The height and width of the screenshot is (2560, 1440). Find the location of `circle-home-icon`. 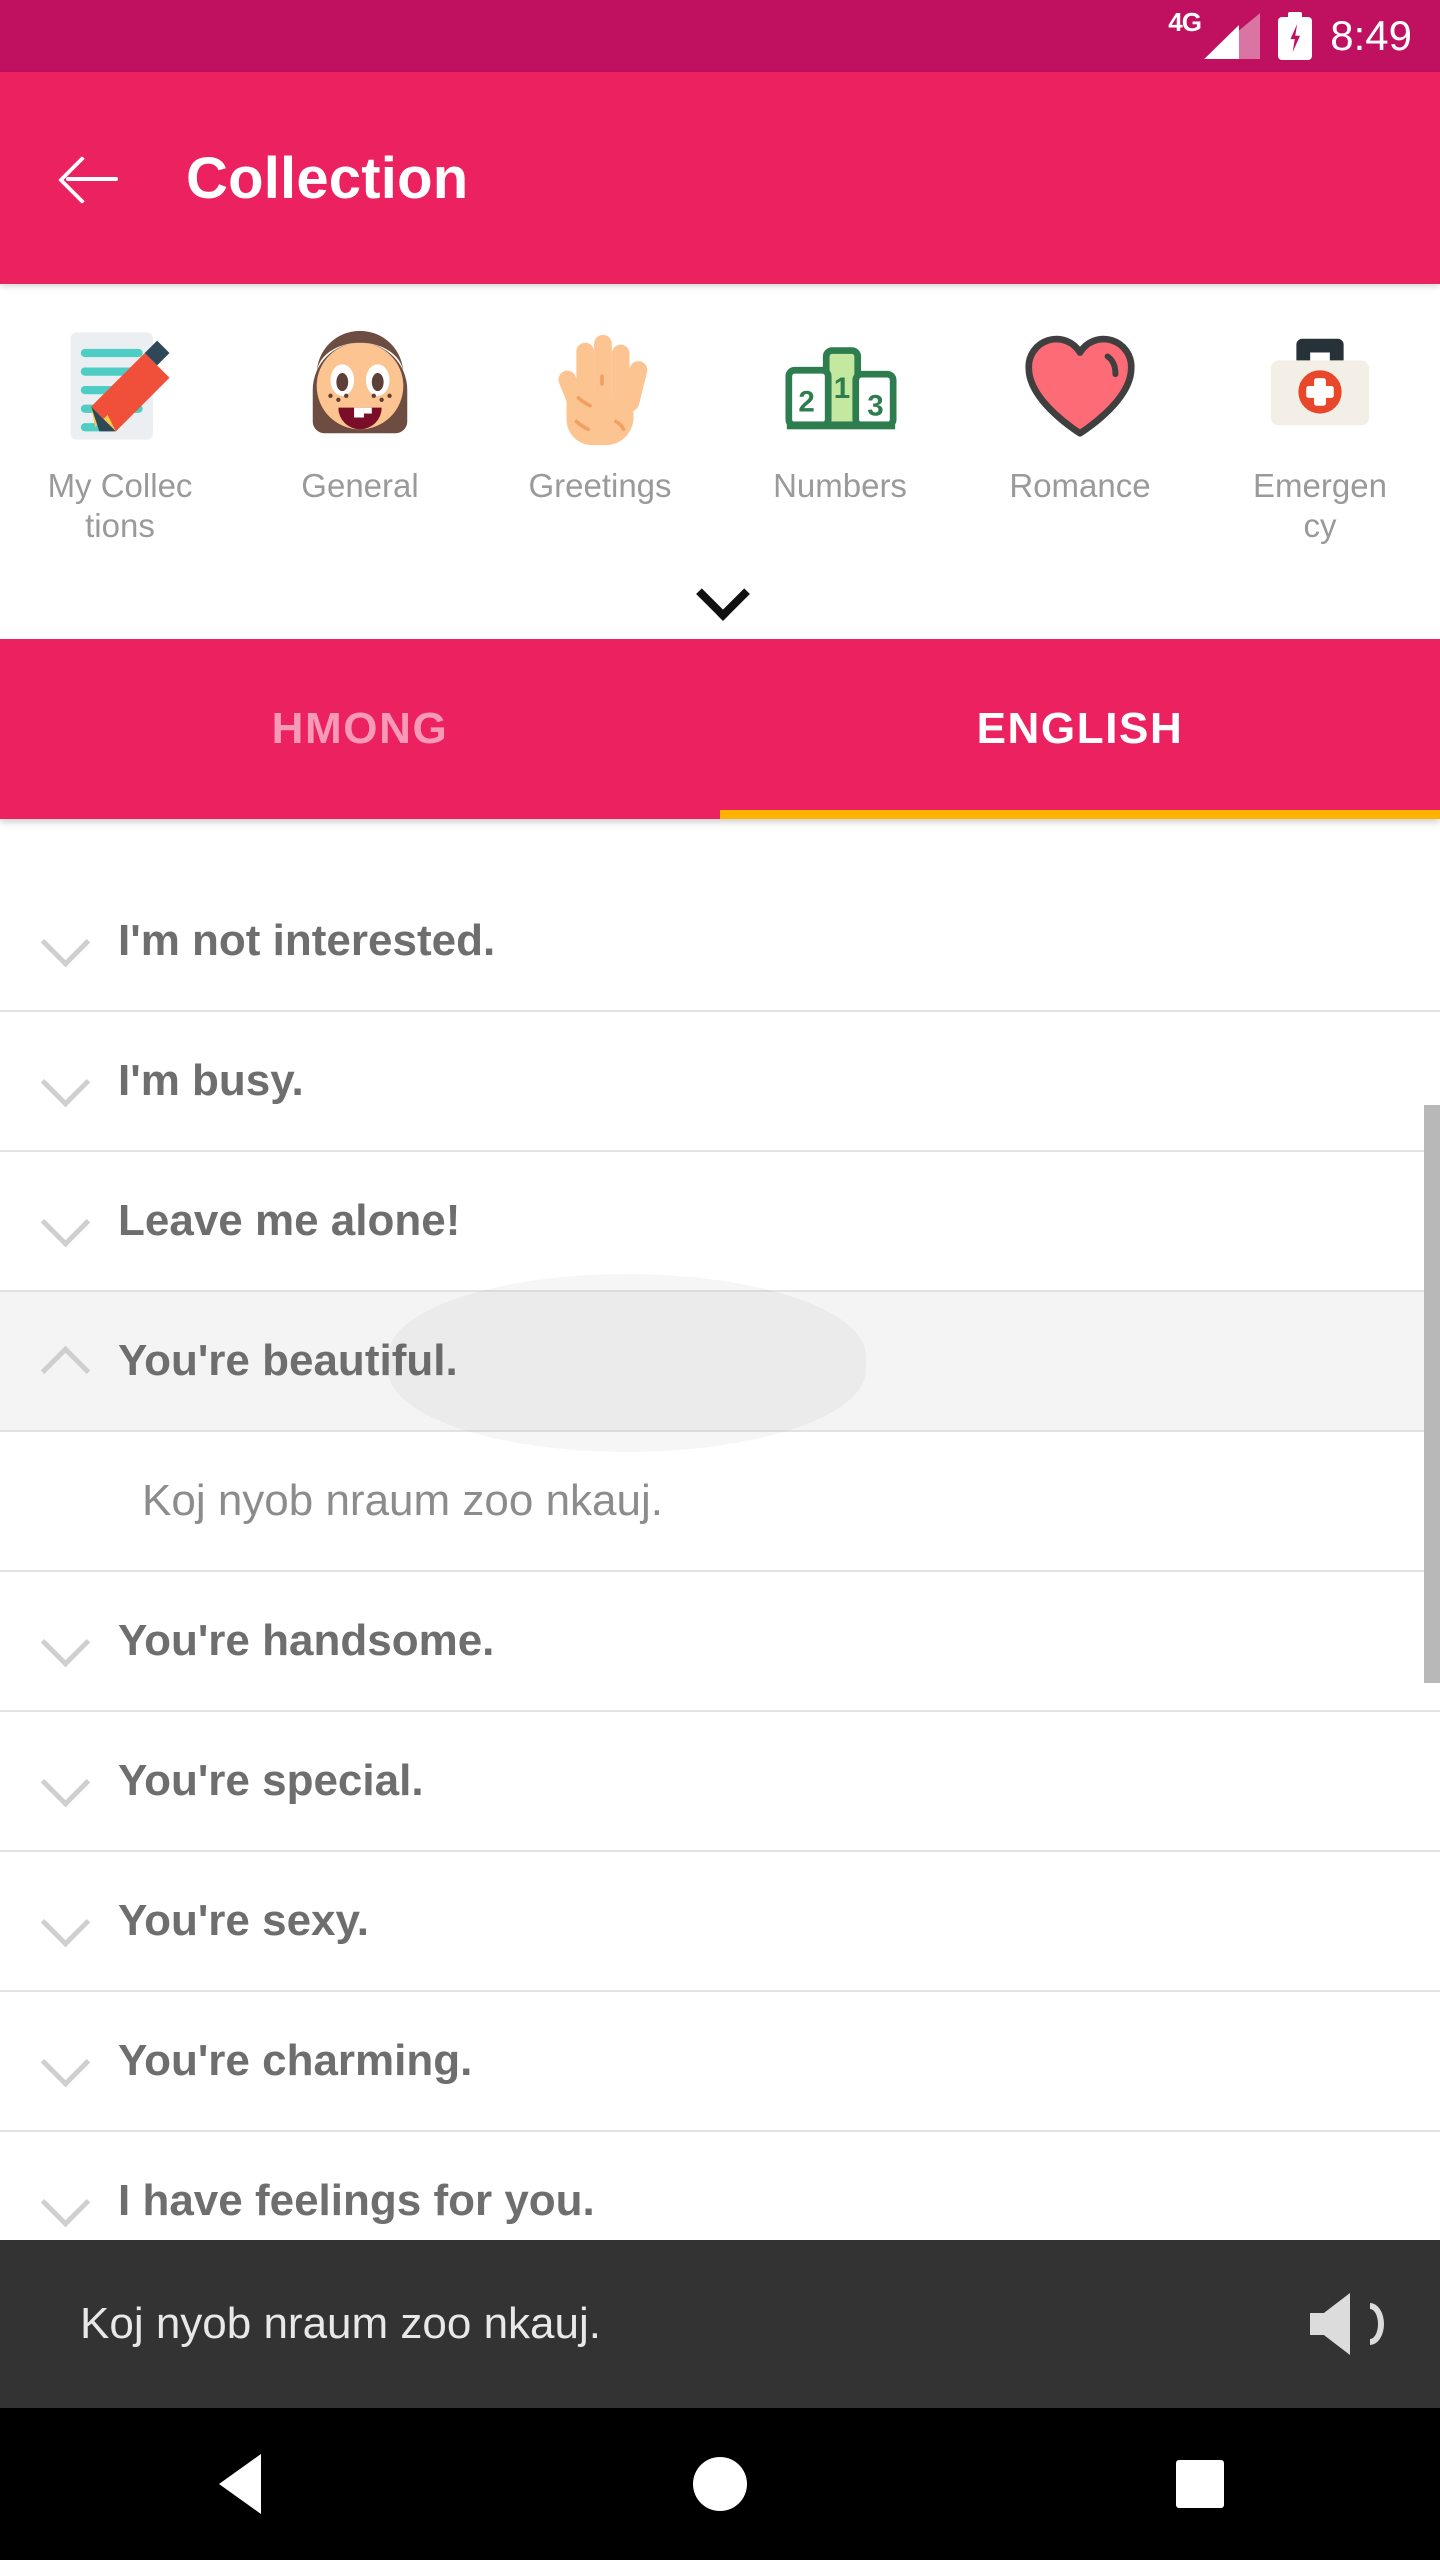

circle-home-icon is located at coordinates (720, 2484).